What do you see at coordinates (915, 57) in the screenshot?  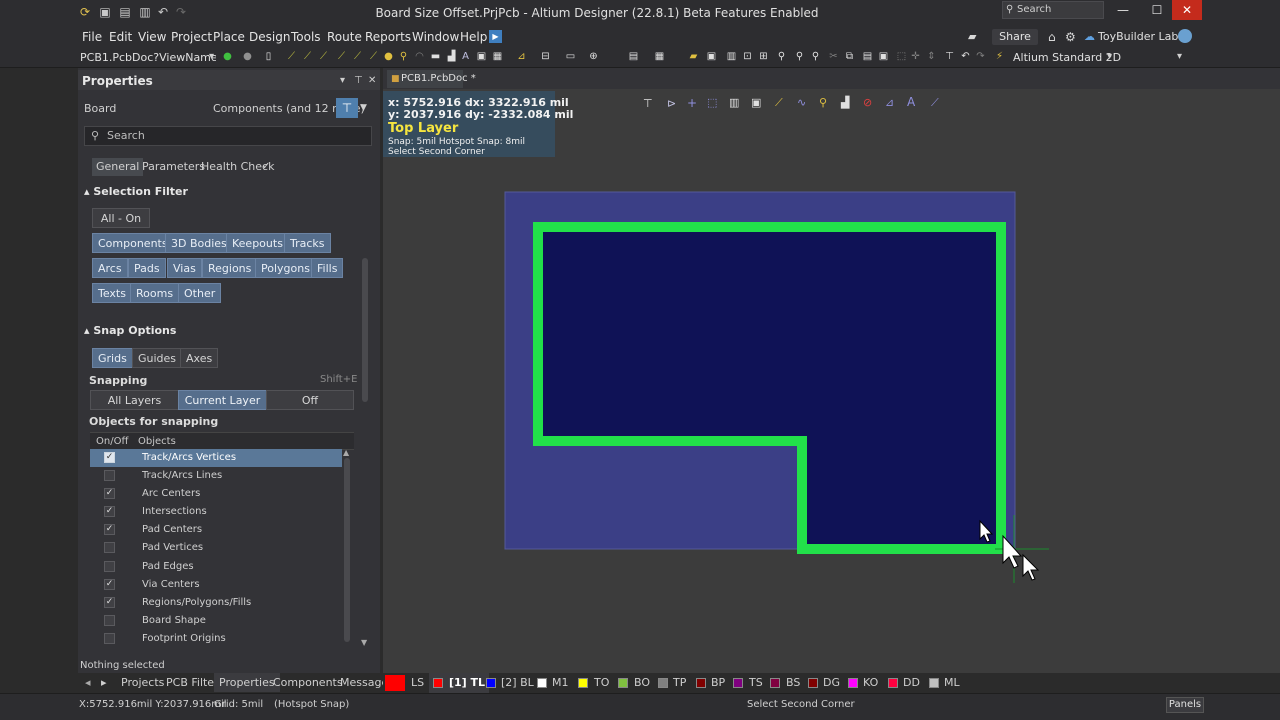 I see `move-icon: ✛` at bounding box center [915, 57].